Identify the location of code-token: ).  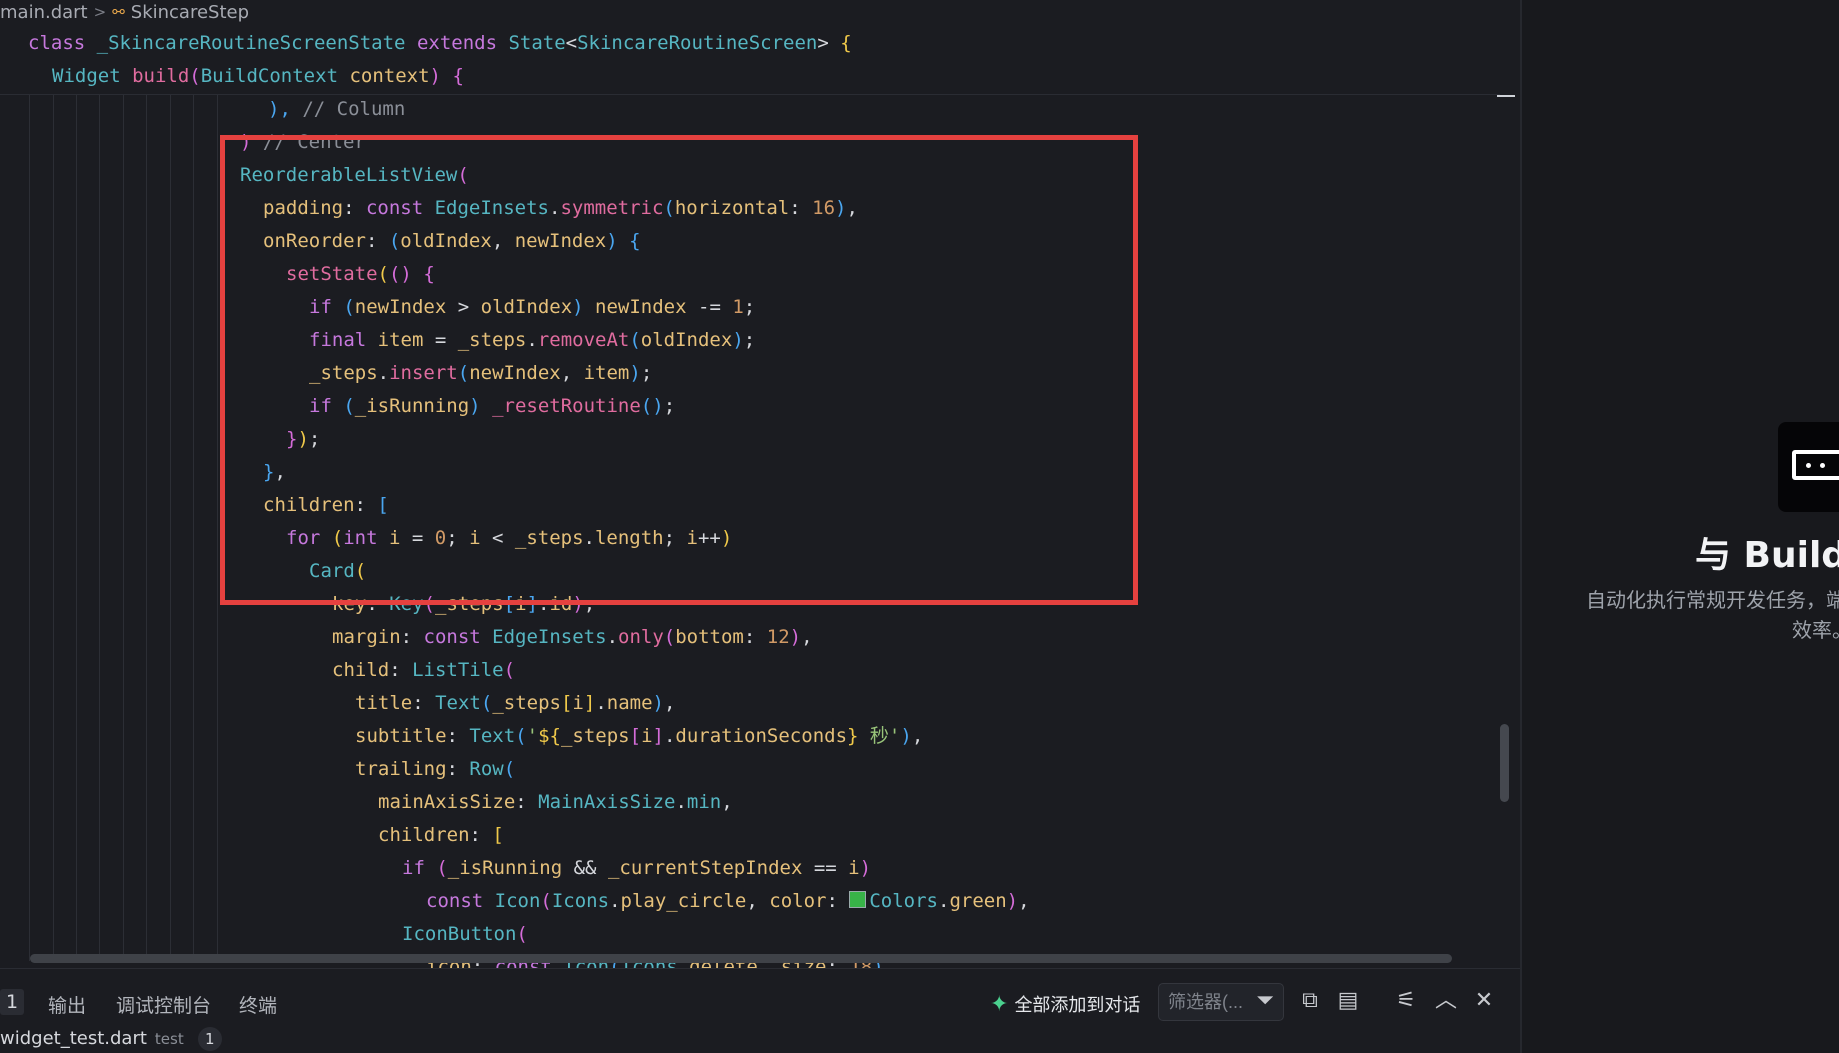
(1012, 901).